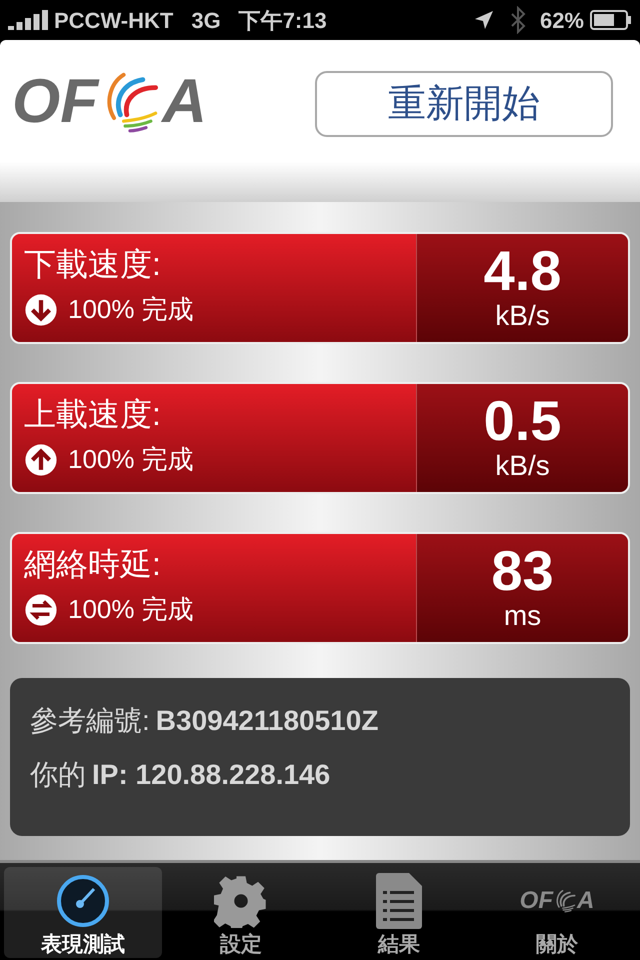 This screenshot has height=960, width=640. Describe the element at coordinates (241, 901) in the screenshot. I see `gear-icon` at that location.